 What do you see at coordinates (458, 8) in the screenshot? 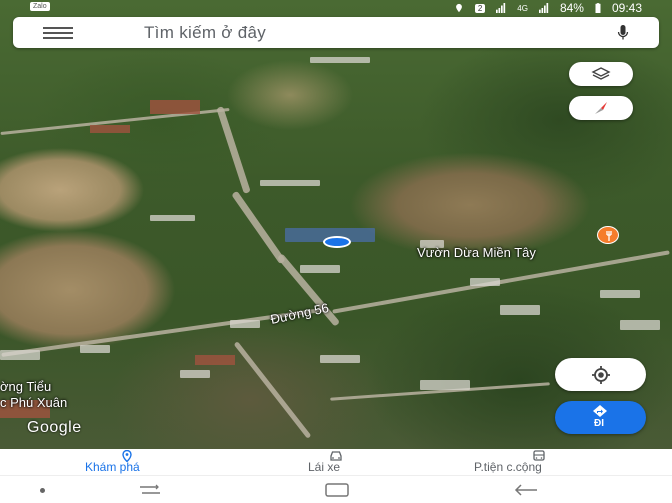
I see `location-icon` at bounding box center [458, 8].